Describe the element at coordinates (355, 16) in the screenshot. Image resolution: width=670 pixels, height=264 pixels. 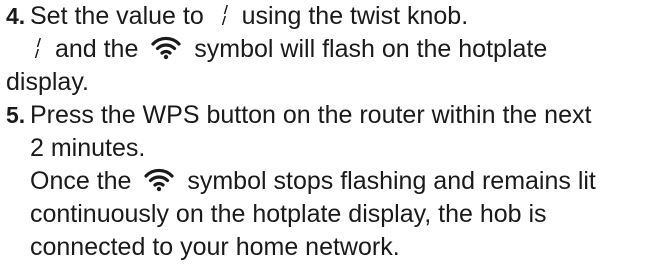
I see `step-4-line-1-after: using the twist knob.` at that location.